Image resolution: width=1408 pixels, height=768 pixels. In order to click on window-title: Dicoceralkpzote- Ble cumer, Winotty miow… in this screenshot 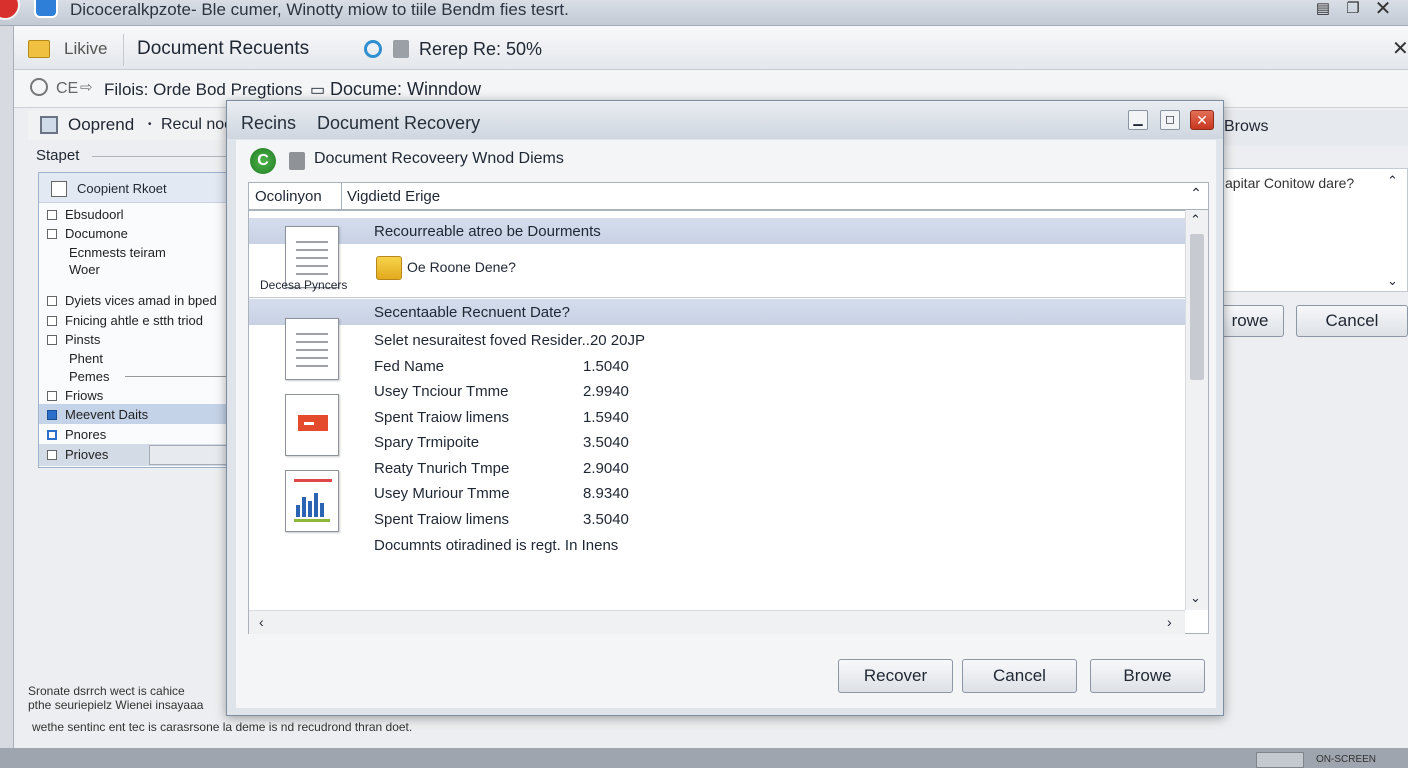, I will do `click(319, 9)`.